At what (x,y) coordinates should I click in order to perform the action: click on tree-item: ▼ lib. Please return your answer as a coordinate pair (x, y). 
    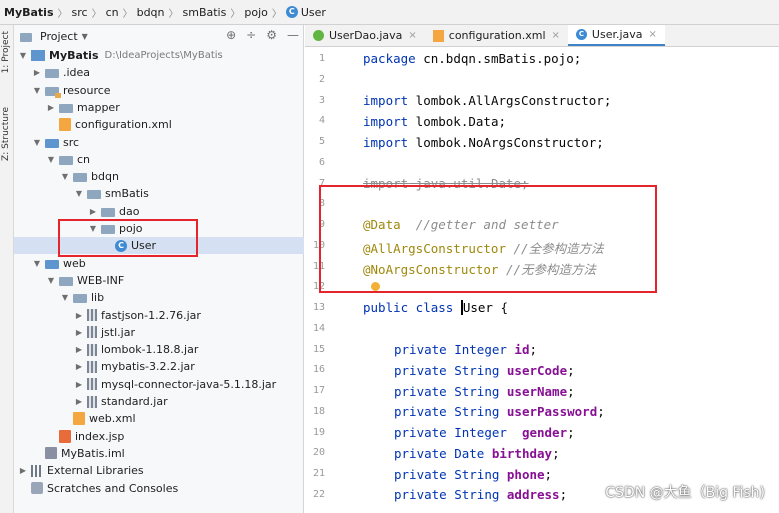
    Looking at the image, I should click on (159, 297).